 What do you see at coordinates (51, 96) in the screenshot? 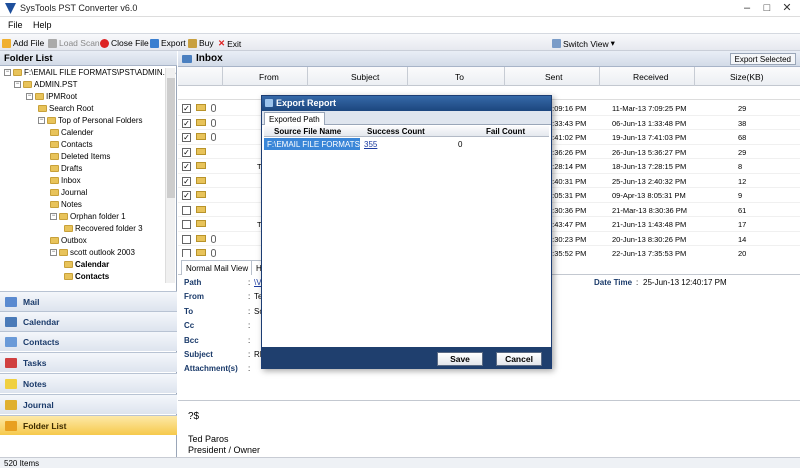
I see `folder-tree-item: − IPMRoot` at bounding box center [51, 96].